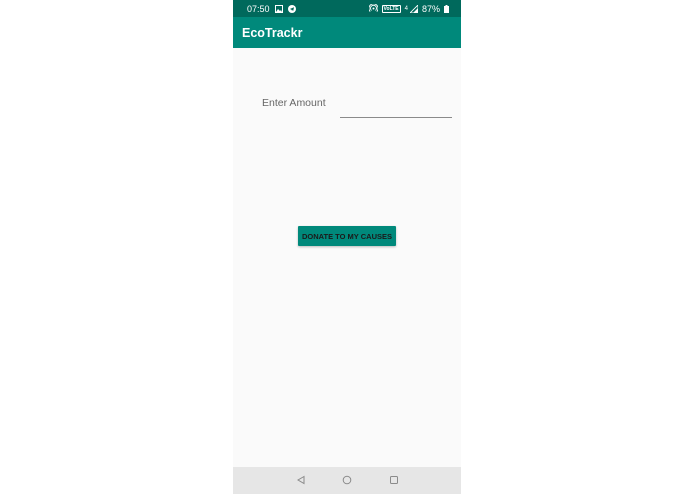 This screenshot has width=695, height=494. Describe the element at coordinates (347, 8) in the screenshot. I see `status-bar: 07:50 VoLTE 4 87%` at that location.